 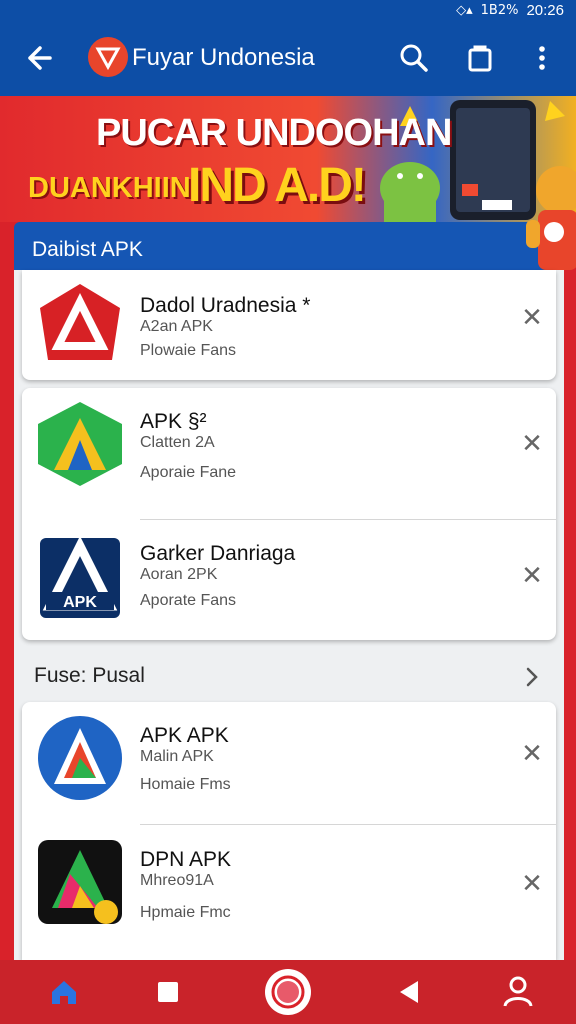 I want to click on app-logo-icon, so click(x=108, y=57).